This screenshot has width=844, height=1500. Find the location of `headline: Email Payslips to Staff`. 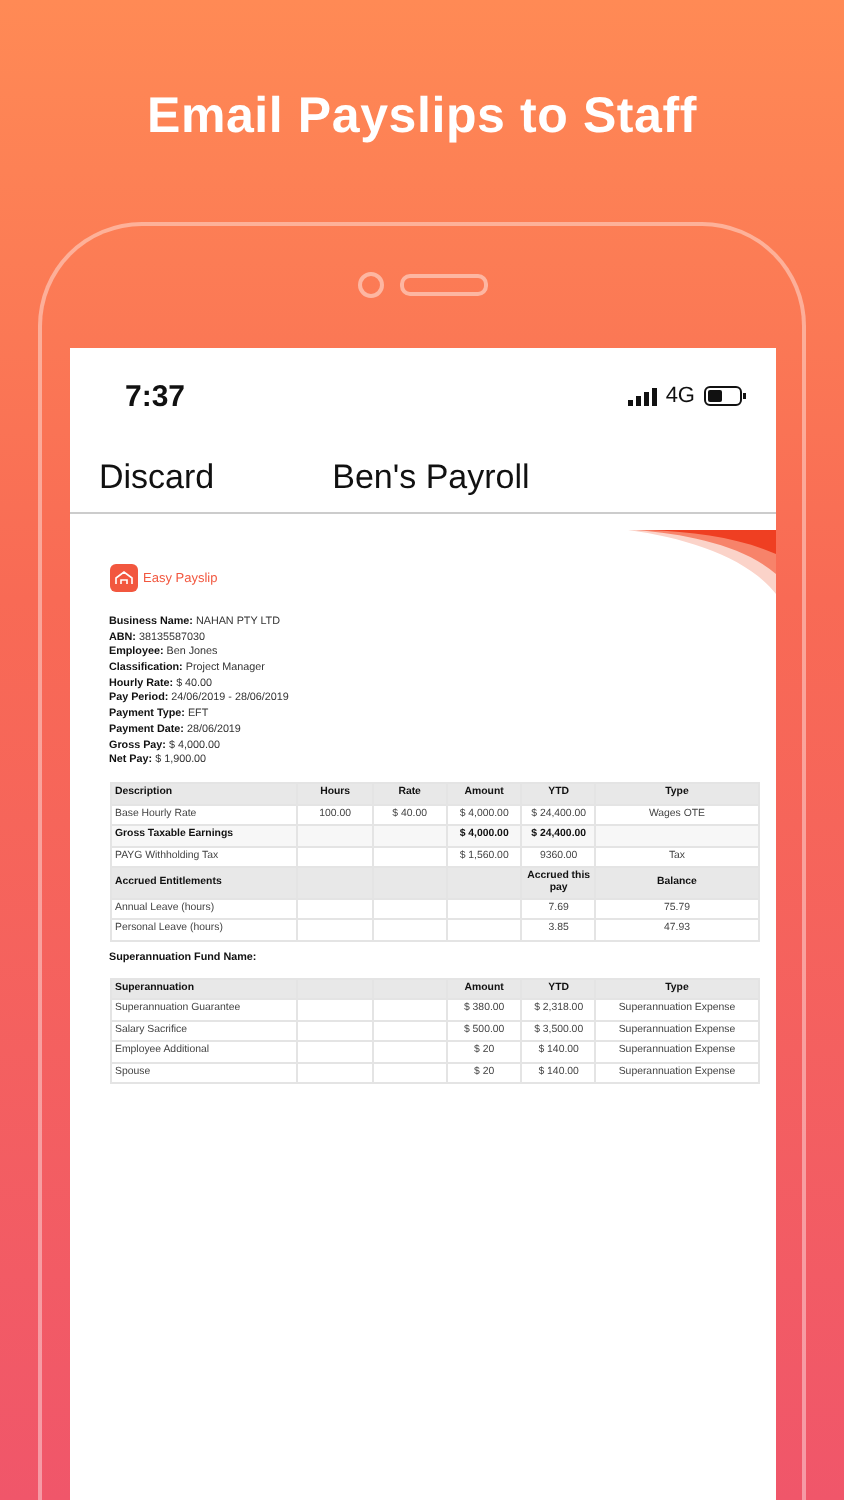

headline: Email Payslips to Staff is located at coordinates (422, 117).